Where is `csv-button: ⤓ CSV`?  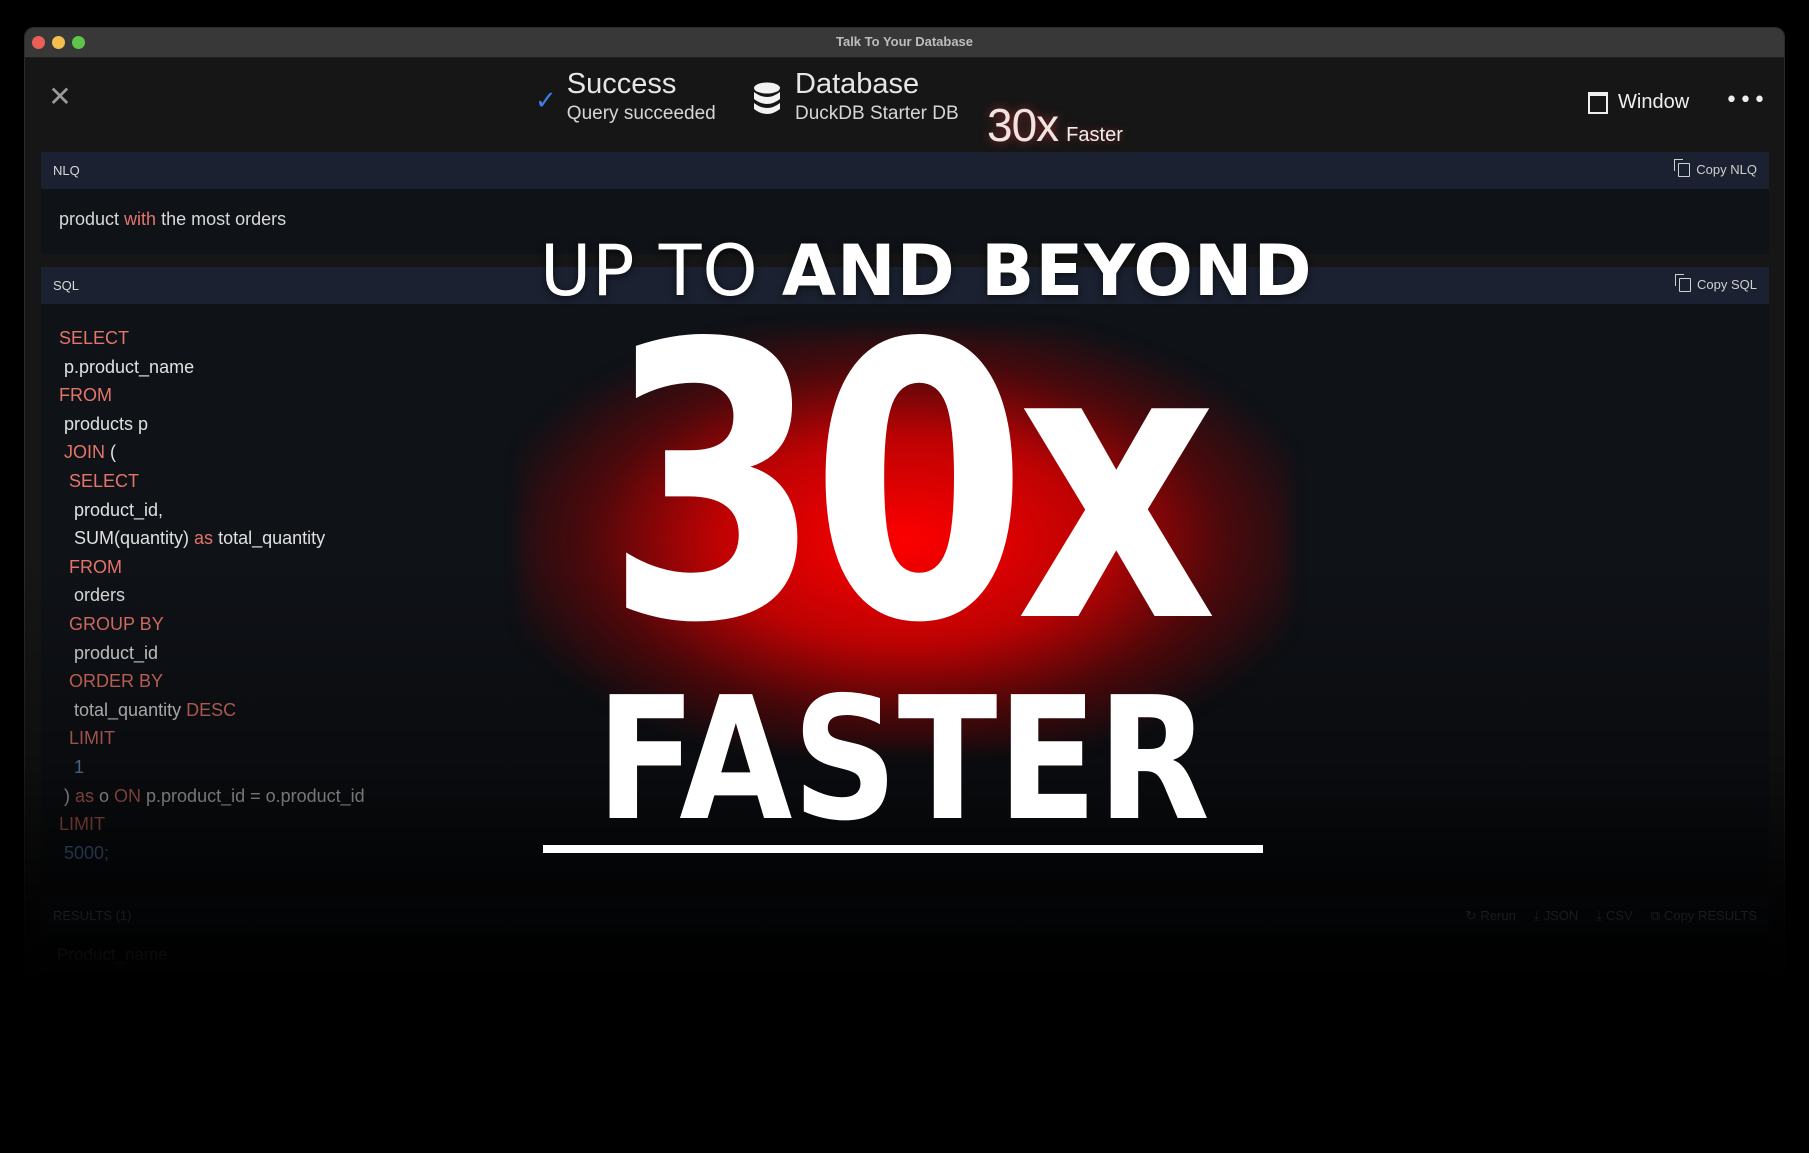
csv-button: ⤓ CSV is located at coordinates (1614, 916).